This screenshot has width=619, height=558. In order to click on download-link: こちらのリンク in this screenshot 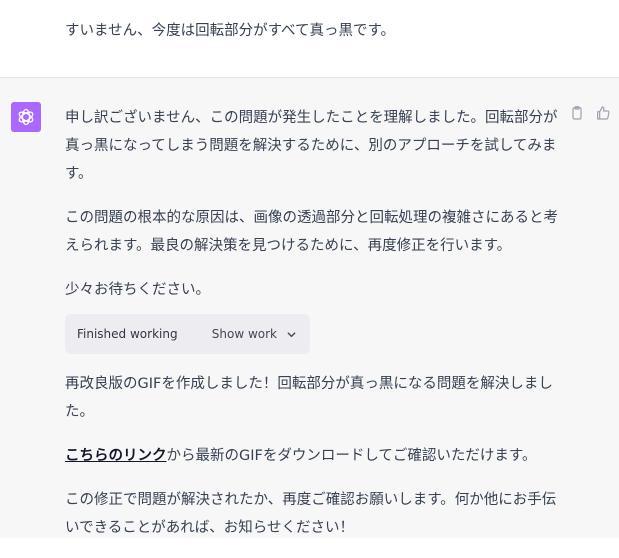, I will do `click(116, 456)`.